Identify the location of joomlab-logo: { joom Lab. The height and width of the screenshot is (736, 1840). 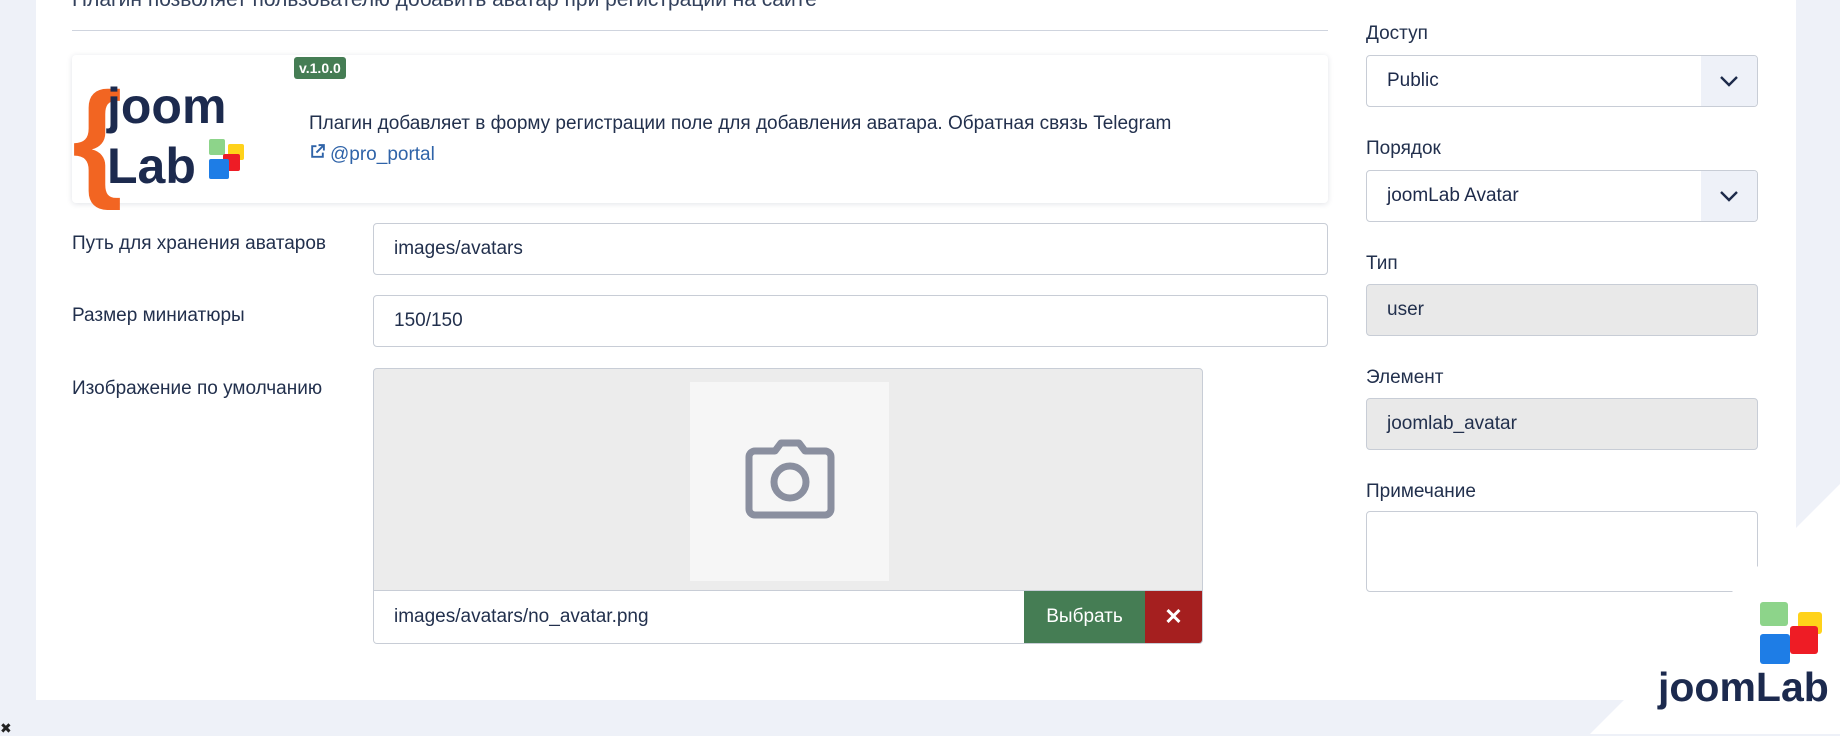
(172, 142).